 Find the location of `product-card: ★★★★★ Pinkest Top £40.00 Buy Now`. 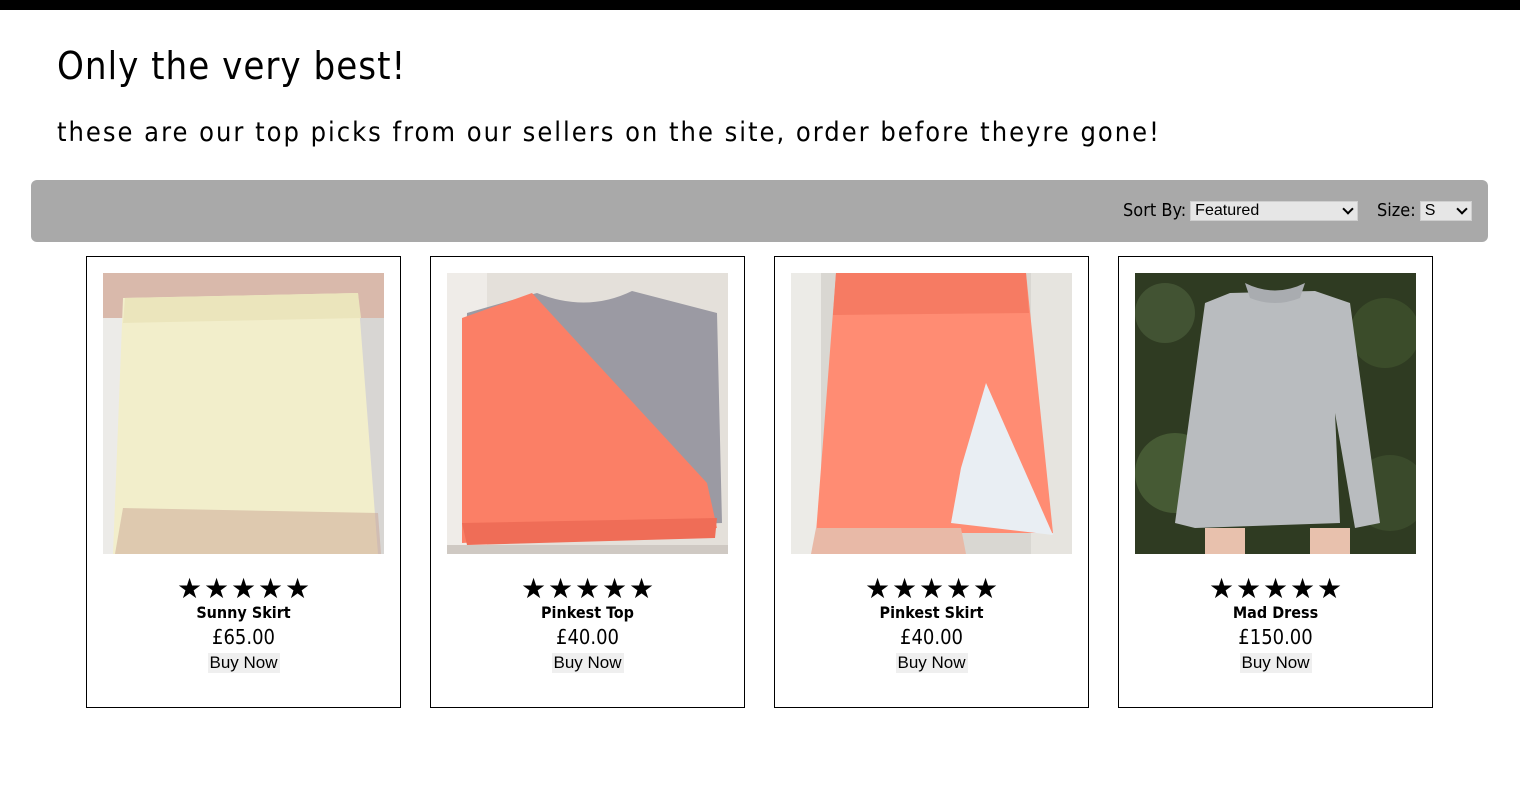

product-card: ★★★★★ Pinkest Top £40.00 Buy Now is located at coordinates (587, 482).